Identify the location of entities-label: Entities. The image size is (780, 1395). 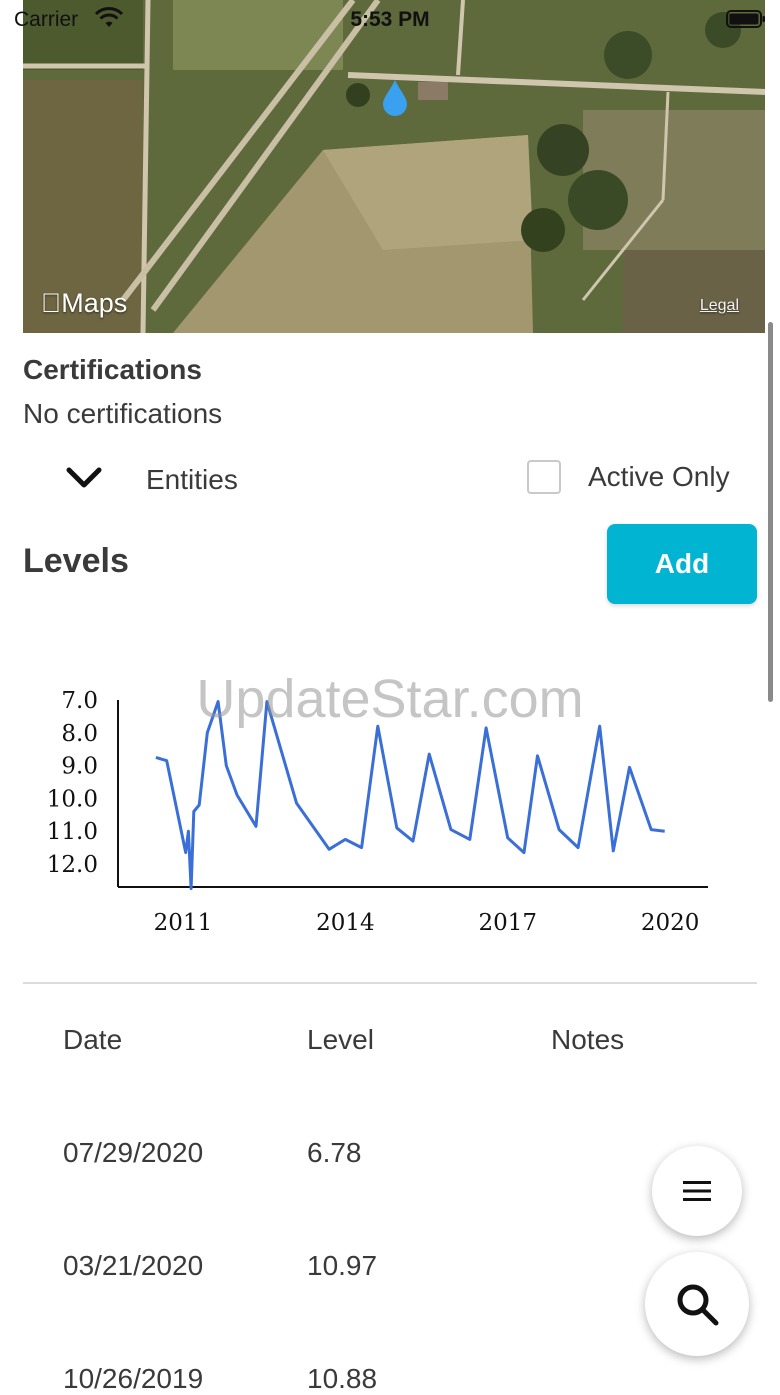
(192, 480).